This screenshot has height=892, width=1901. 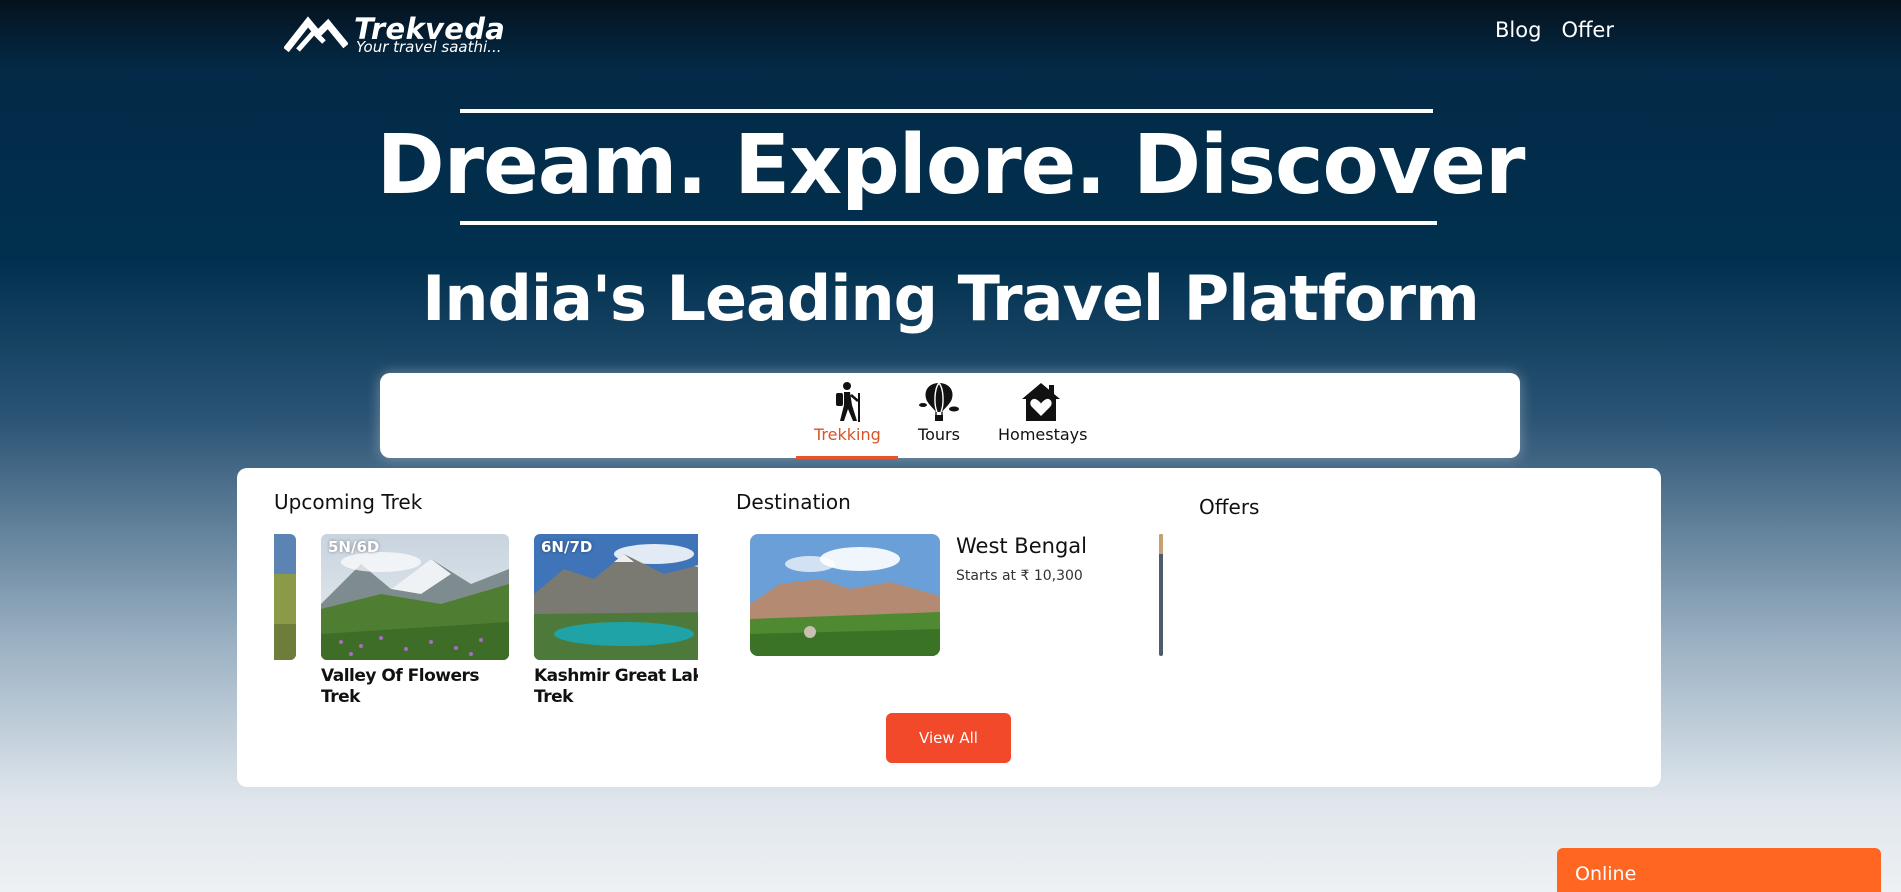 What do you see at coordinates (951, 165) in the screenshot?
I see `hero-title: Dream. Explore. Discover` at bounding box center [951, 165].